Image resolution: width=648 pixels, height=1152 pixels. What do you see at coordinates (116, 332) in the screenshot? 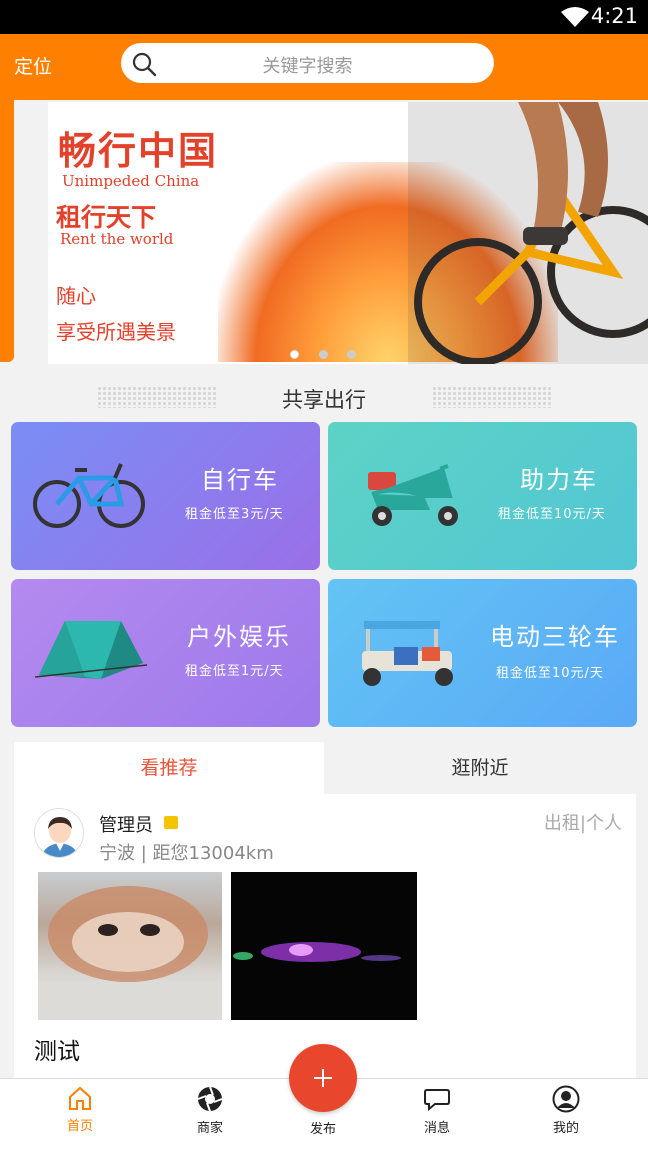
I see `banner-line-4: 享受所遇美景` at bounding box center [116, 332].